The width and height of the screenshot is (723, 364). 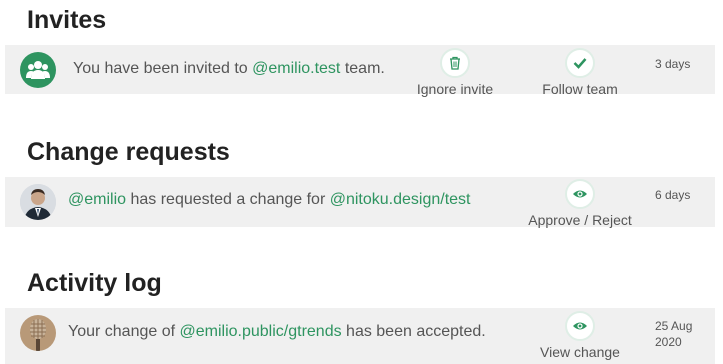 I want to click on team-icon, so click(x=38, y=70).